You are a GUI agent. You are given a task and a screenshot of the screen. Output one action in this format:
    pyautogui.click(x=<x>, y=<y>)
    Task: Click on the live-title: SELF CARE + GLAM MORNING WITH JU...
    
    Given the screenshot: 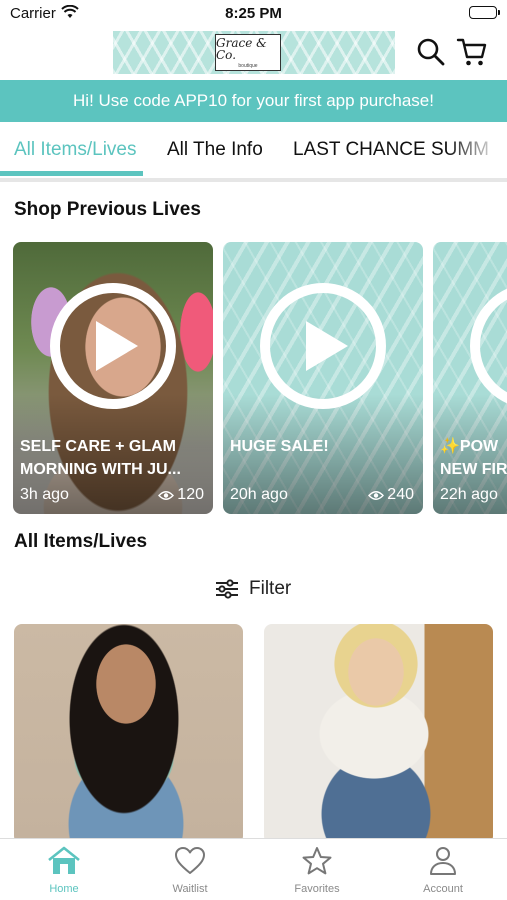 What is the action you would take?
    pyautogui.click(x=100, y=458)
    